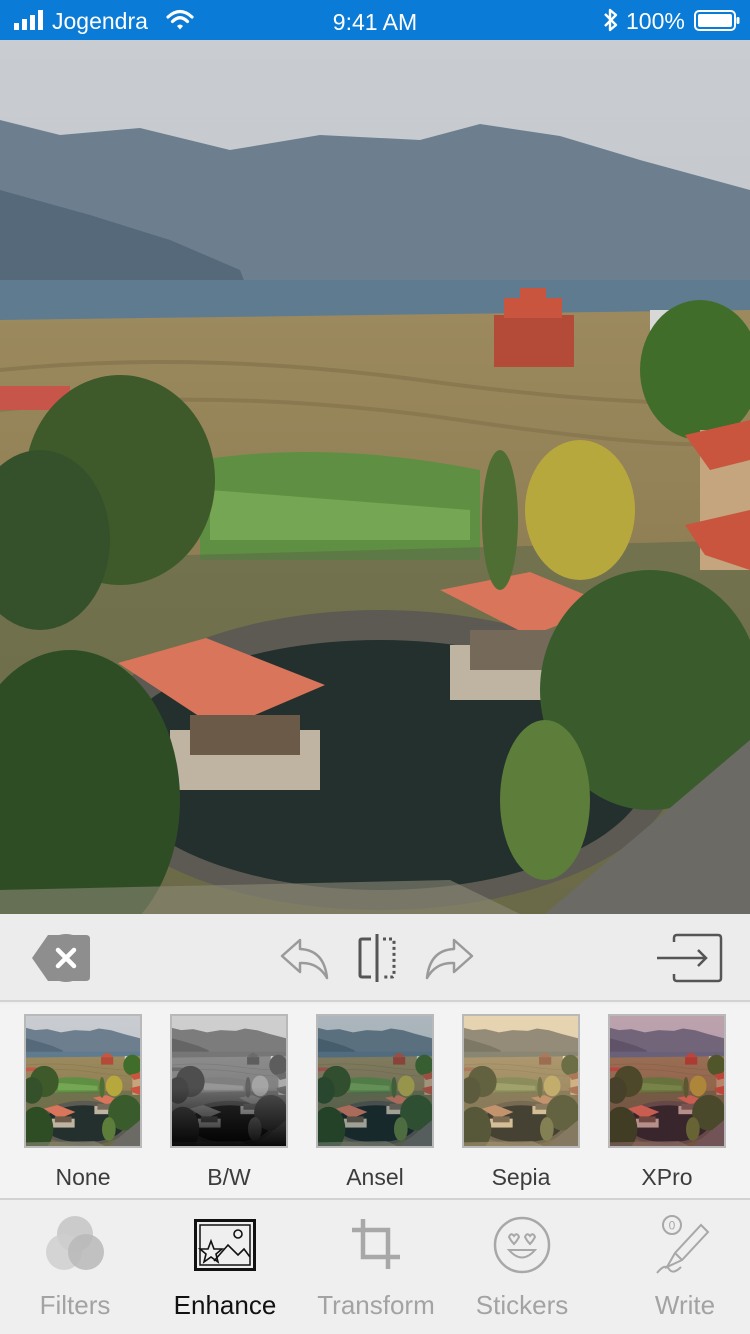 This screenshot has height=1334, width=750. I want to click on tab-label: Write, so click(685, 1305).